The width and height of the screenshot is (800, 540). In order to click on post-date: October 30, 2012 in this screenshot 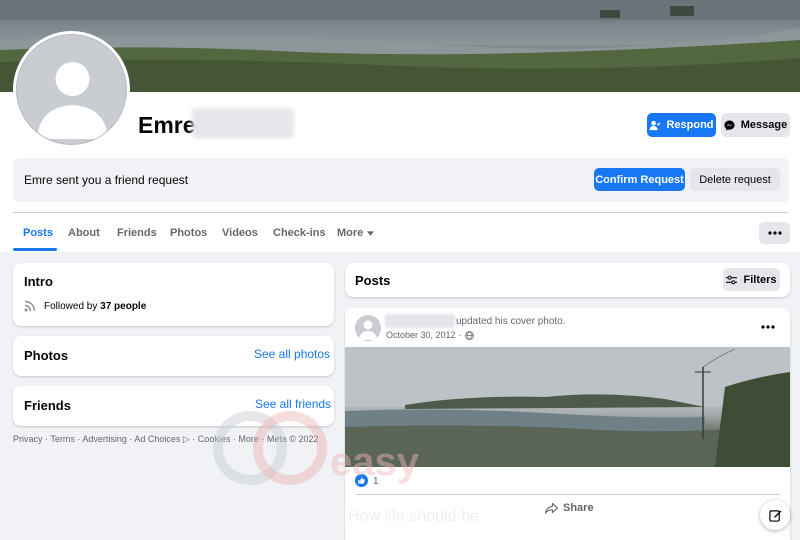, I will do `click(421, 335)`.